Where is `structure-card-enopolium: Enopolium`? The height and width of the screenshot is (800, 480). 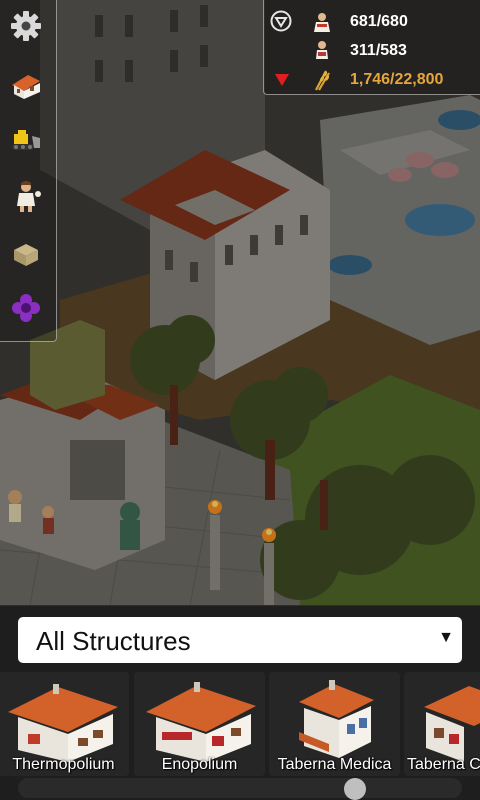
structure-card-enopolium: Enopolium is located at coordinates (199, 724).